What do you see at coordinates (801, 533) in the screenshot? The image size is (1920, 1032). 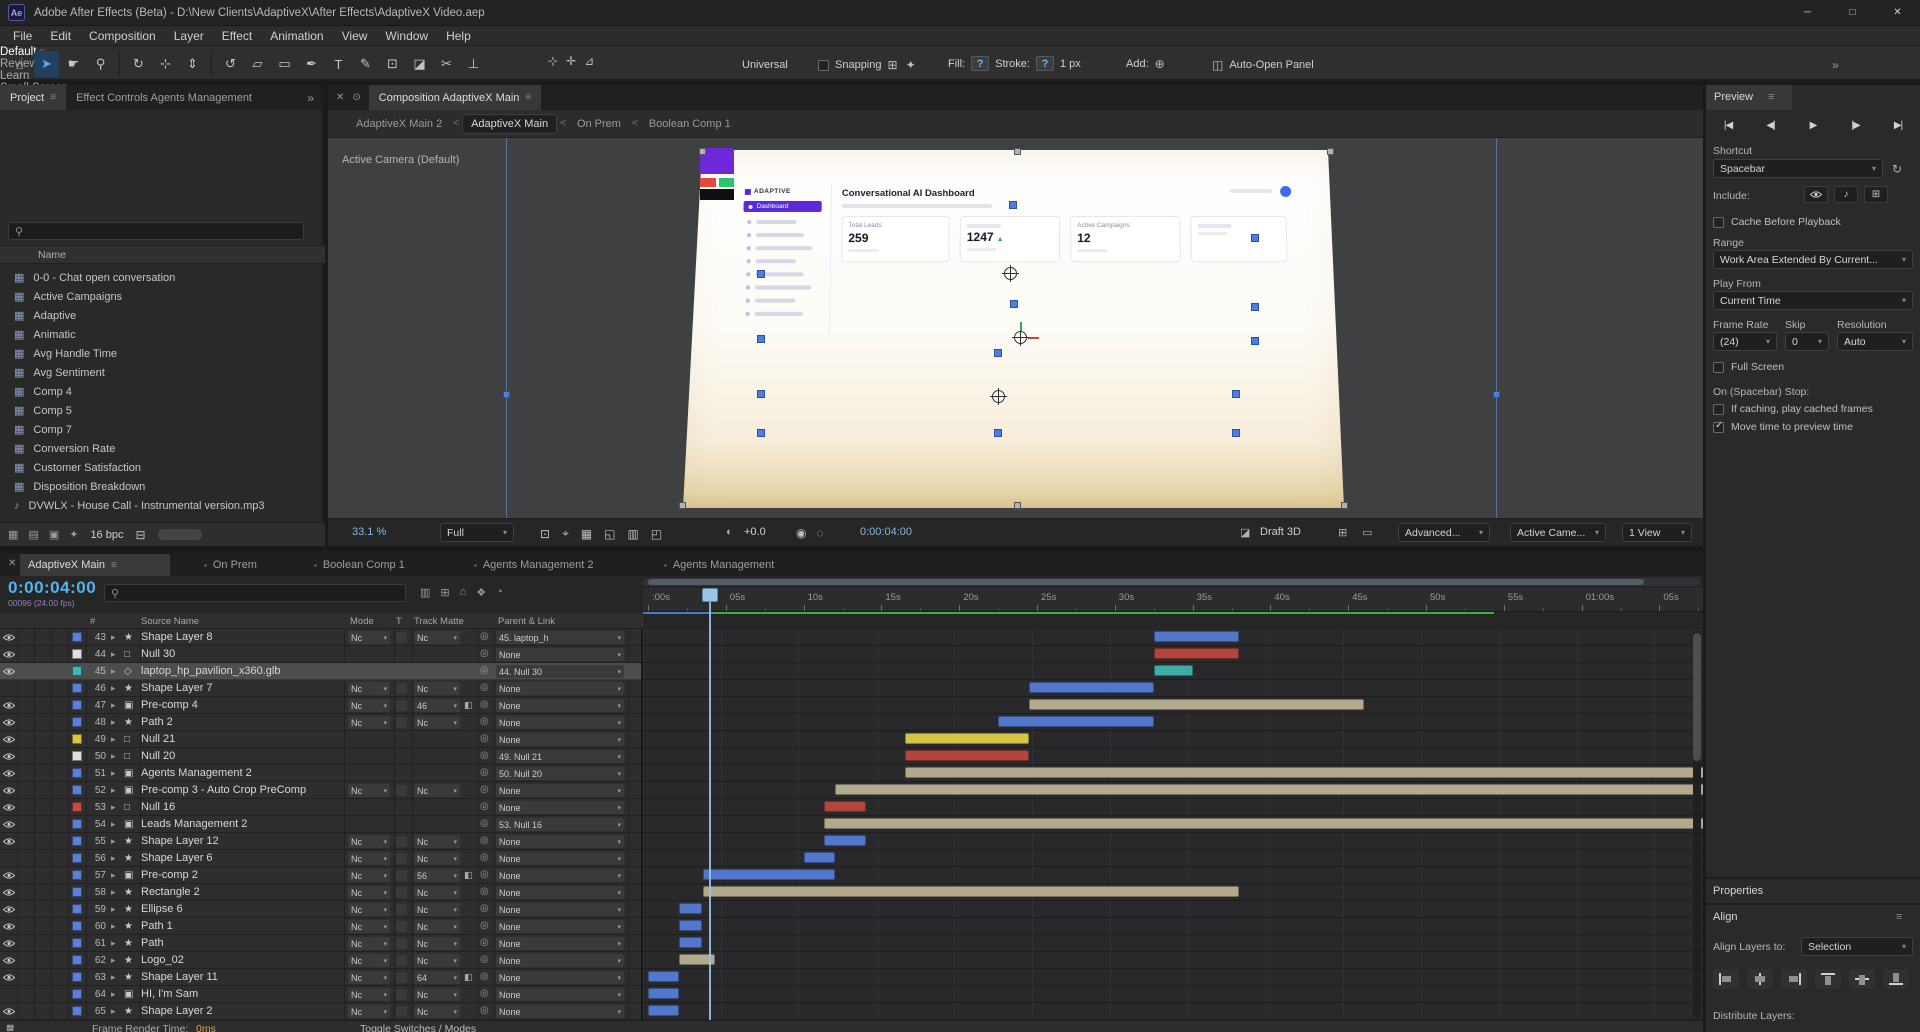 I see `take-snapshot-icon: ◉` at bounding box center [801, 533].